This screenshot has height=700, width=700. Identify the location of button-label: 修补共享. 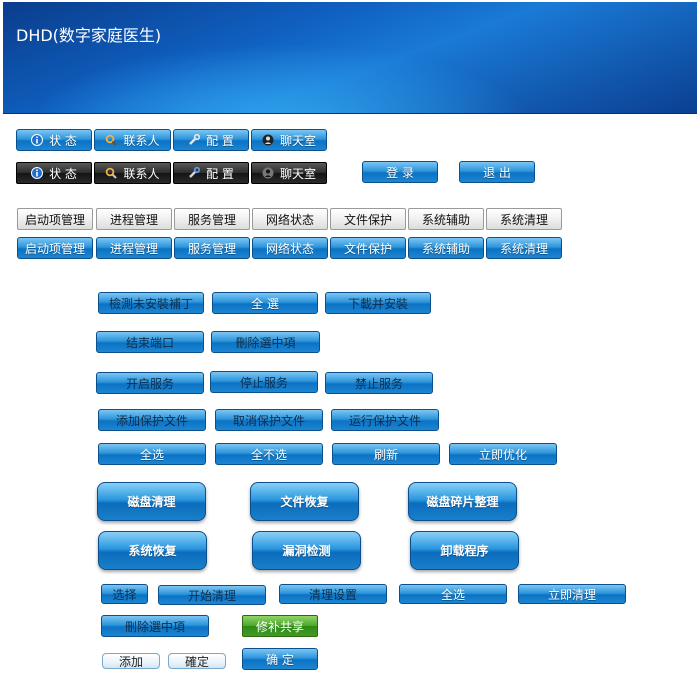
(279, 626).